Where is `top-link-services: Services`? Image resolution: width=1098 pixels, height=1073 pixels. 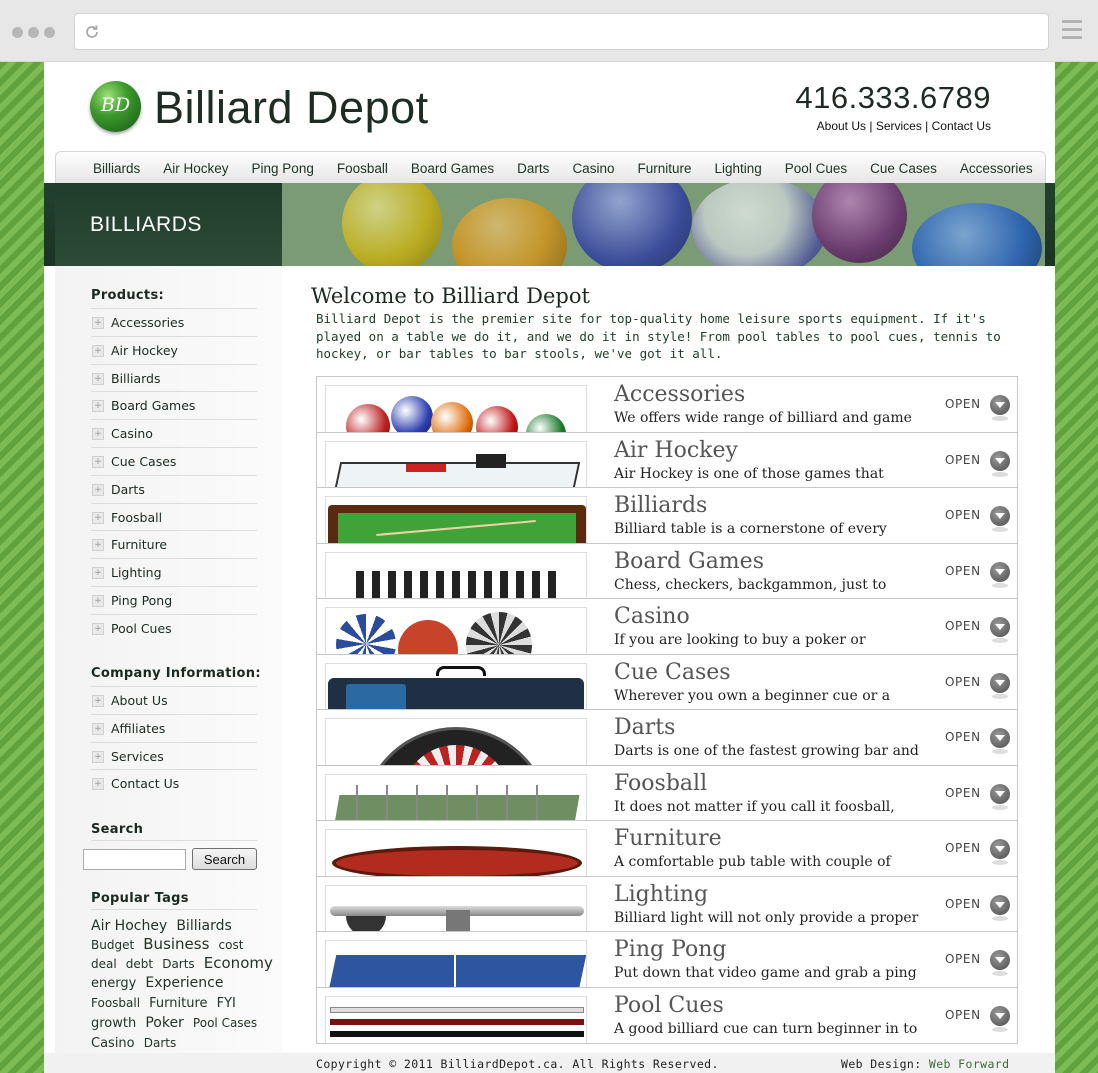
top-link-services: Services is located at coordinates (899, 126).